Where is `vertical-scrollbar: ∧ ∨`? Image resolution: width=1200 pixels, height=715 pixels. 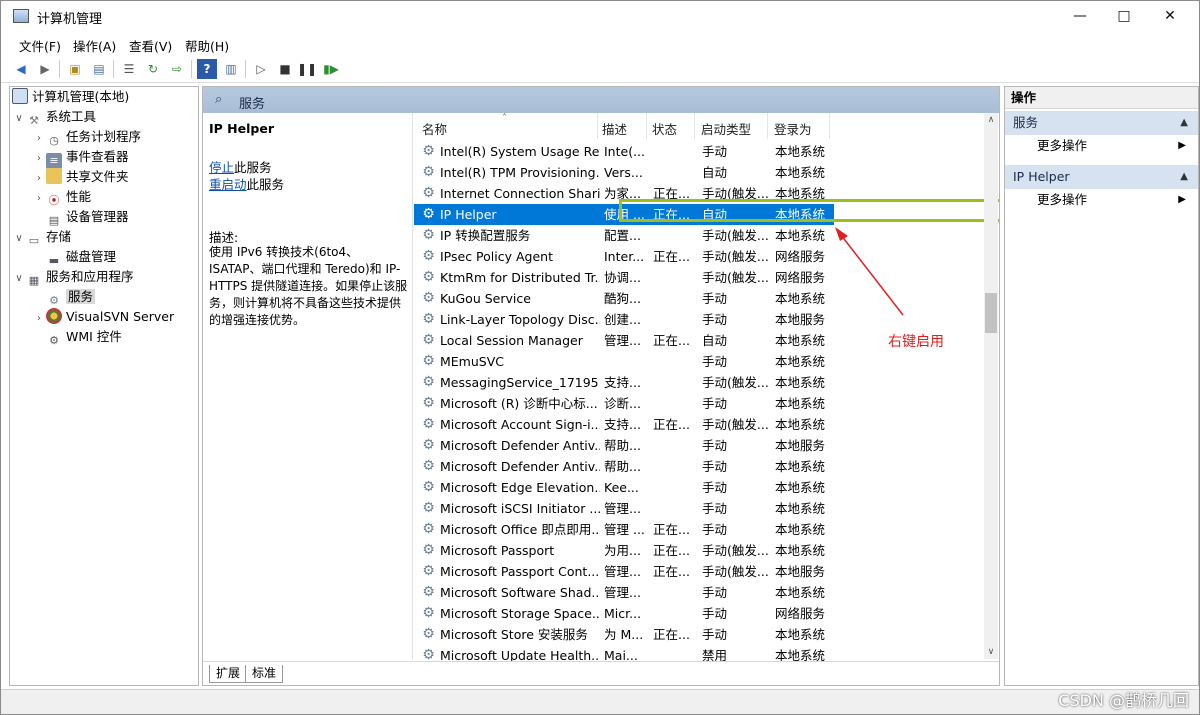 vertical-scrollbar: ∧ ∨ is located at coordinates (991, 386).